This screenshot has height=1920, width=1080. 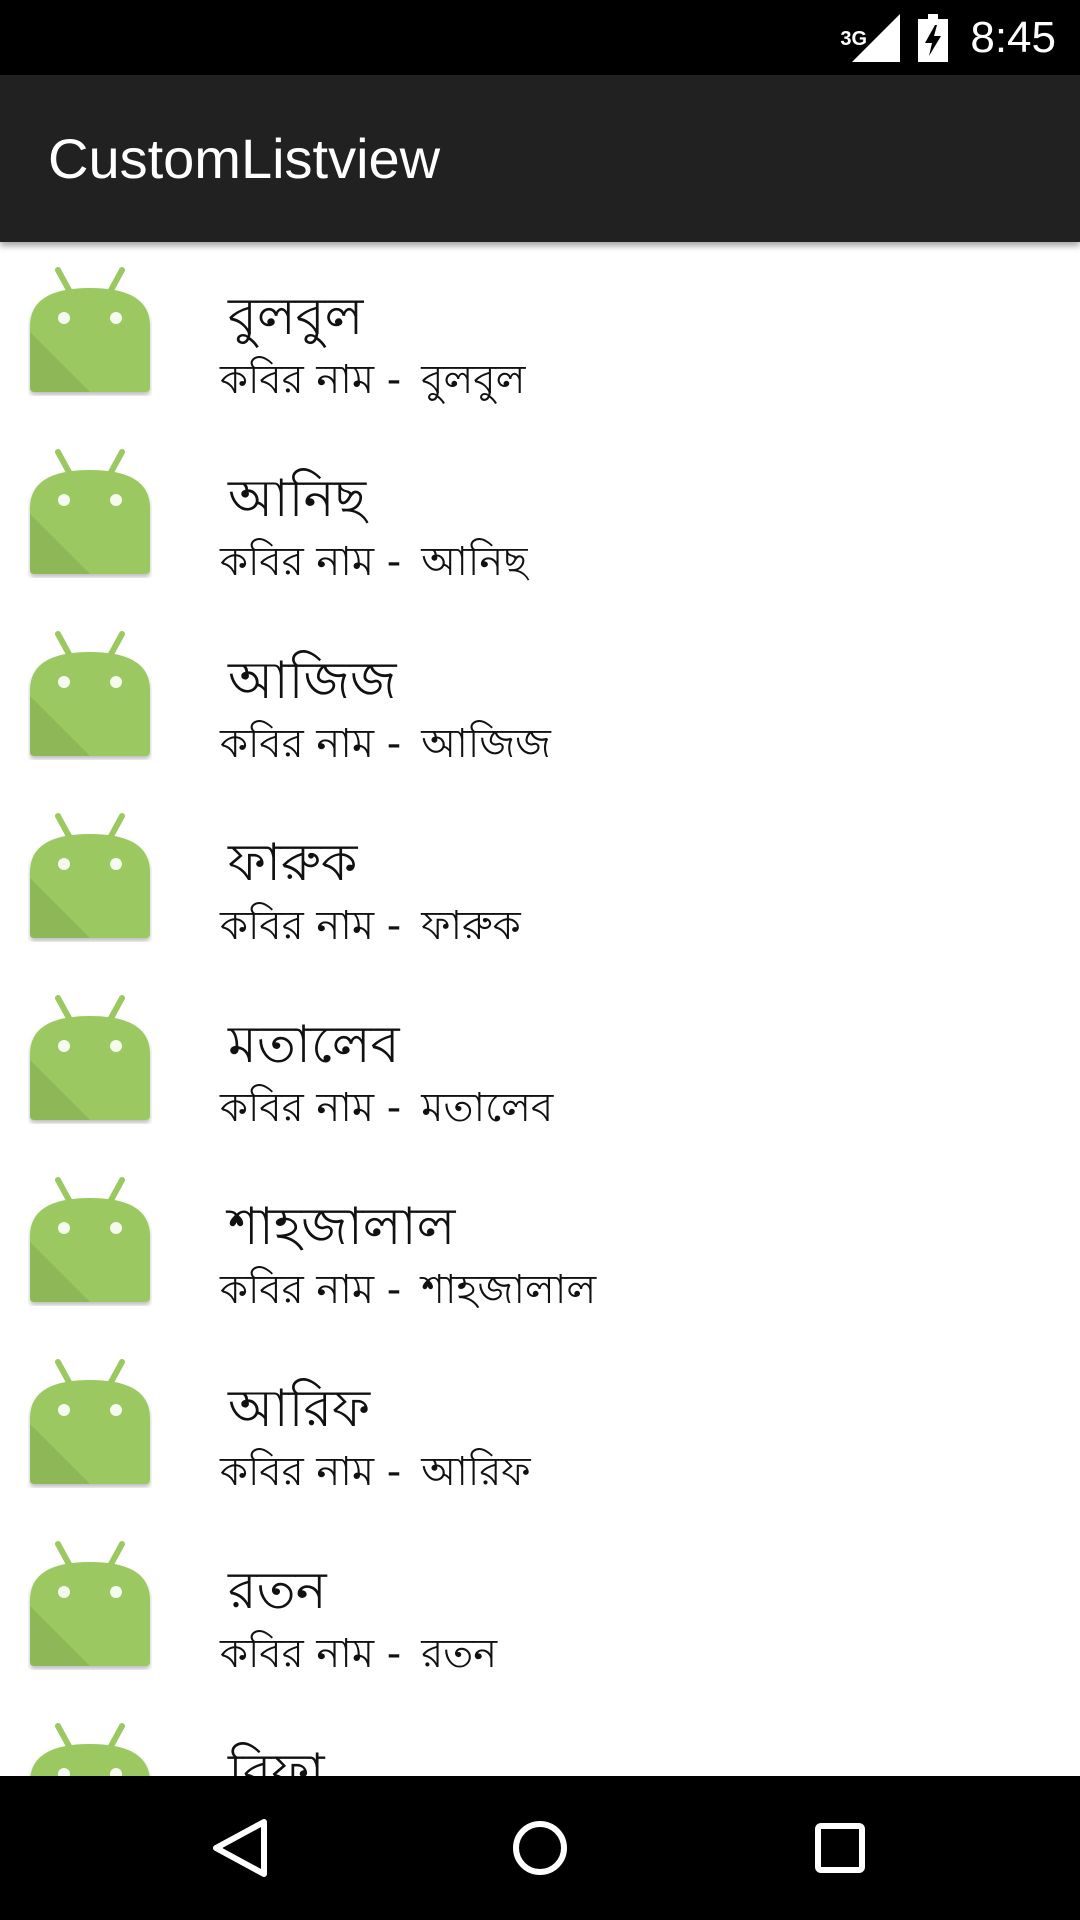 What do you see at coordinates (473, 380) in the screenshot?
I see `subtitle-poet-name: বুলবুল` at bounding box center [473, 380].